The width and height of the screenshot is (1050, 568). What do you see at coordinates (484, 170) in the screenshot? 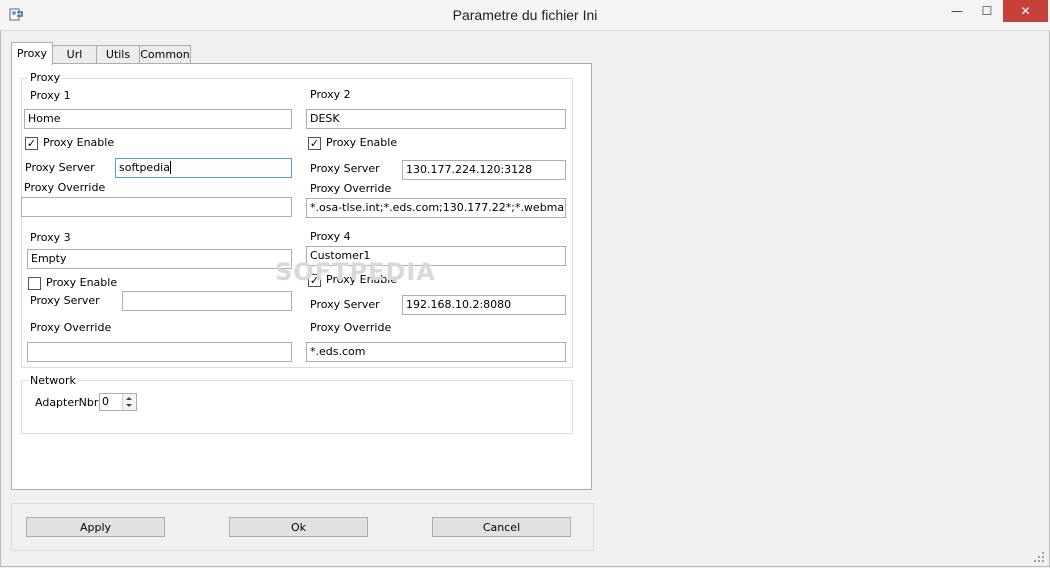
I see `proxy2-server-field: 130.177.224.120:3128` at bounding box center [484, 170].